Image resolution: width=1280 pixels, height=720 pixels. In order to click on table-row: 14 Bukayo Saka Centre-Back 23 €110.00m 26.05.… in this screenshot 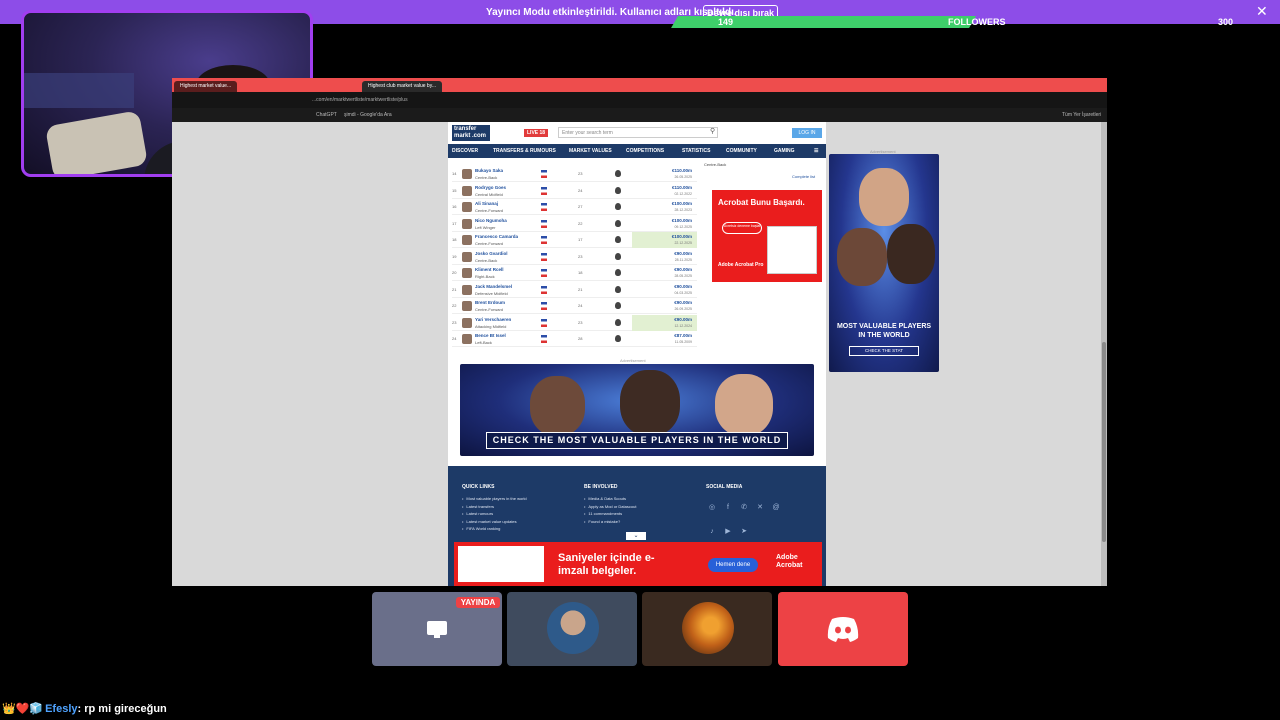, I will do `click(574, 174)`.